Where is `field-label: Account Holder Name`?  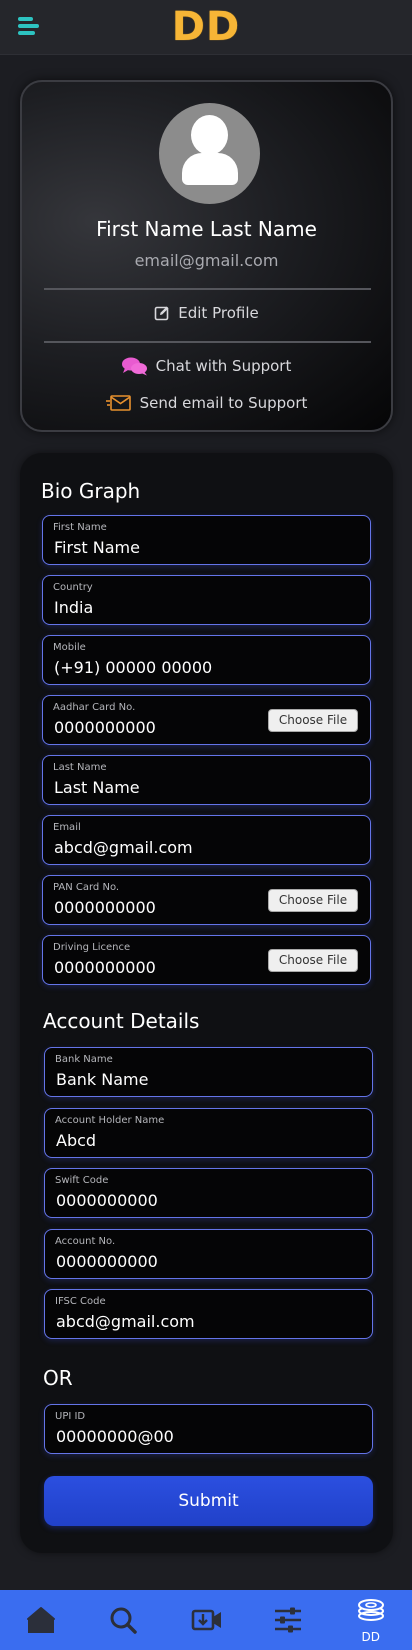 field-label: Account Holder Name is located at coordinates (110, 1120).